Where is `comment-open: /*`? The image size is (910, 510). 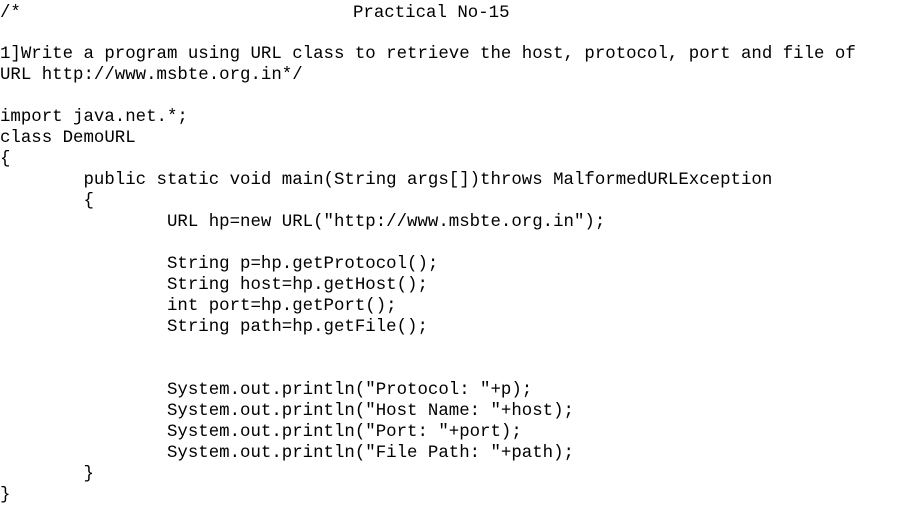
comment-open: /* is located at coordinates (10, 13).